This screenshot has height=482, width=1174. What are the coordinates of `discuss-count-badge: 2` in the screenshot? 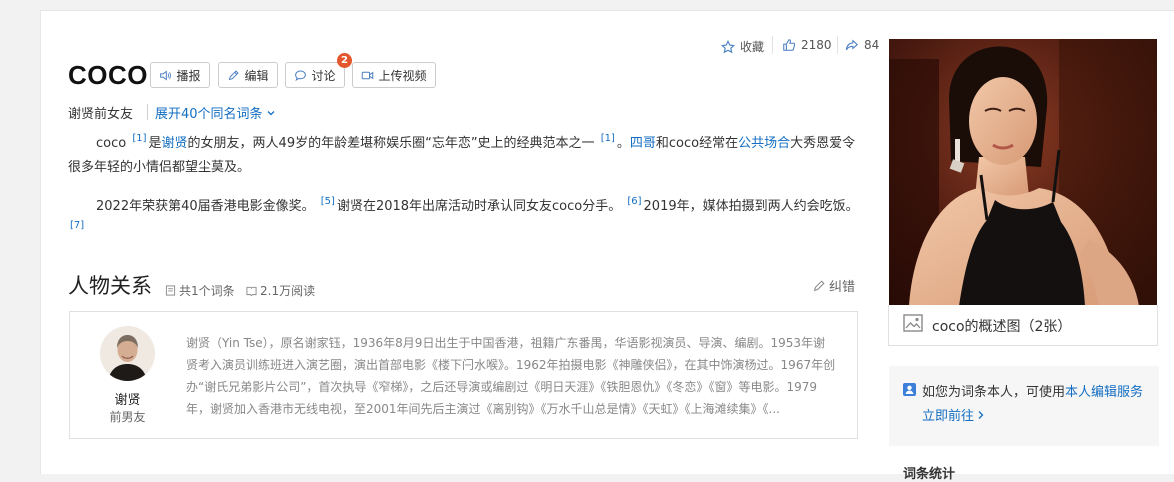 It's located at (344, 60).